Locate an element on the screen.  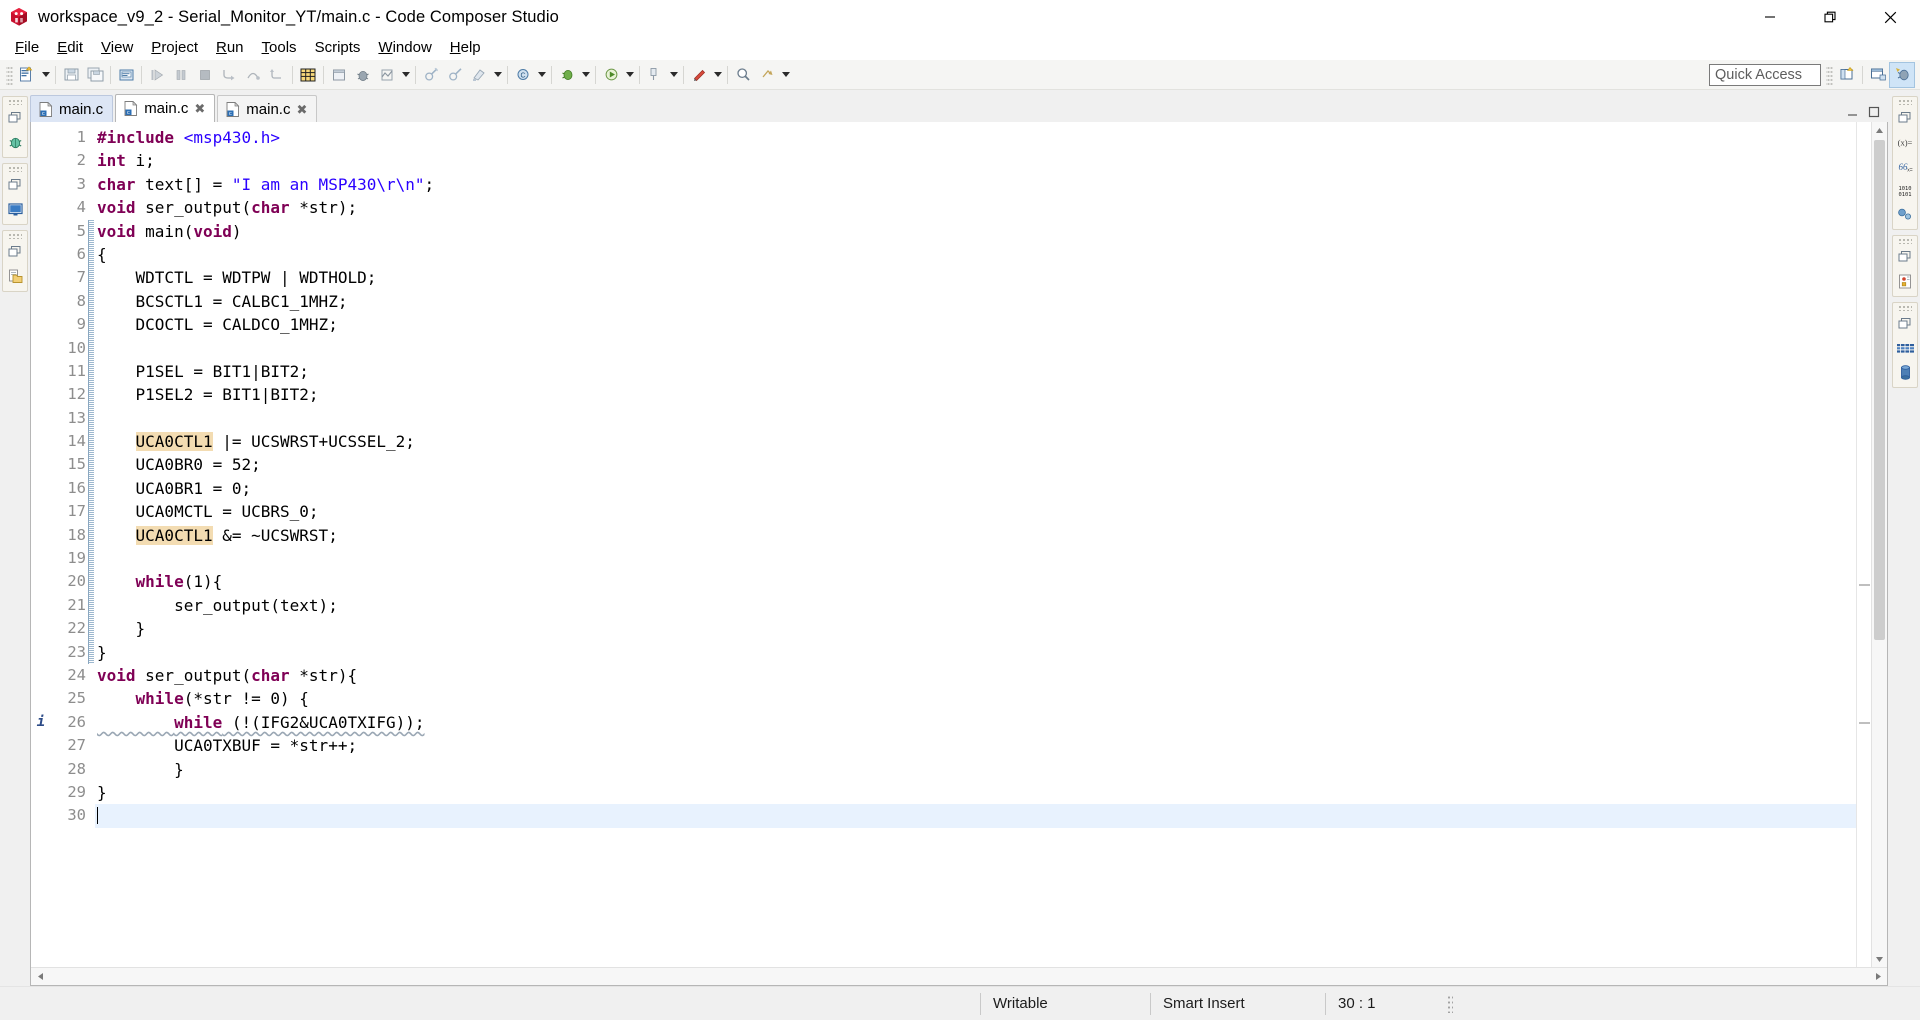
memory-browser-icon is located at coordinates (1905, 348).